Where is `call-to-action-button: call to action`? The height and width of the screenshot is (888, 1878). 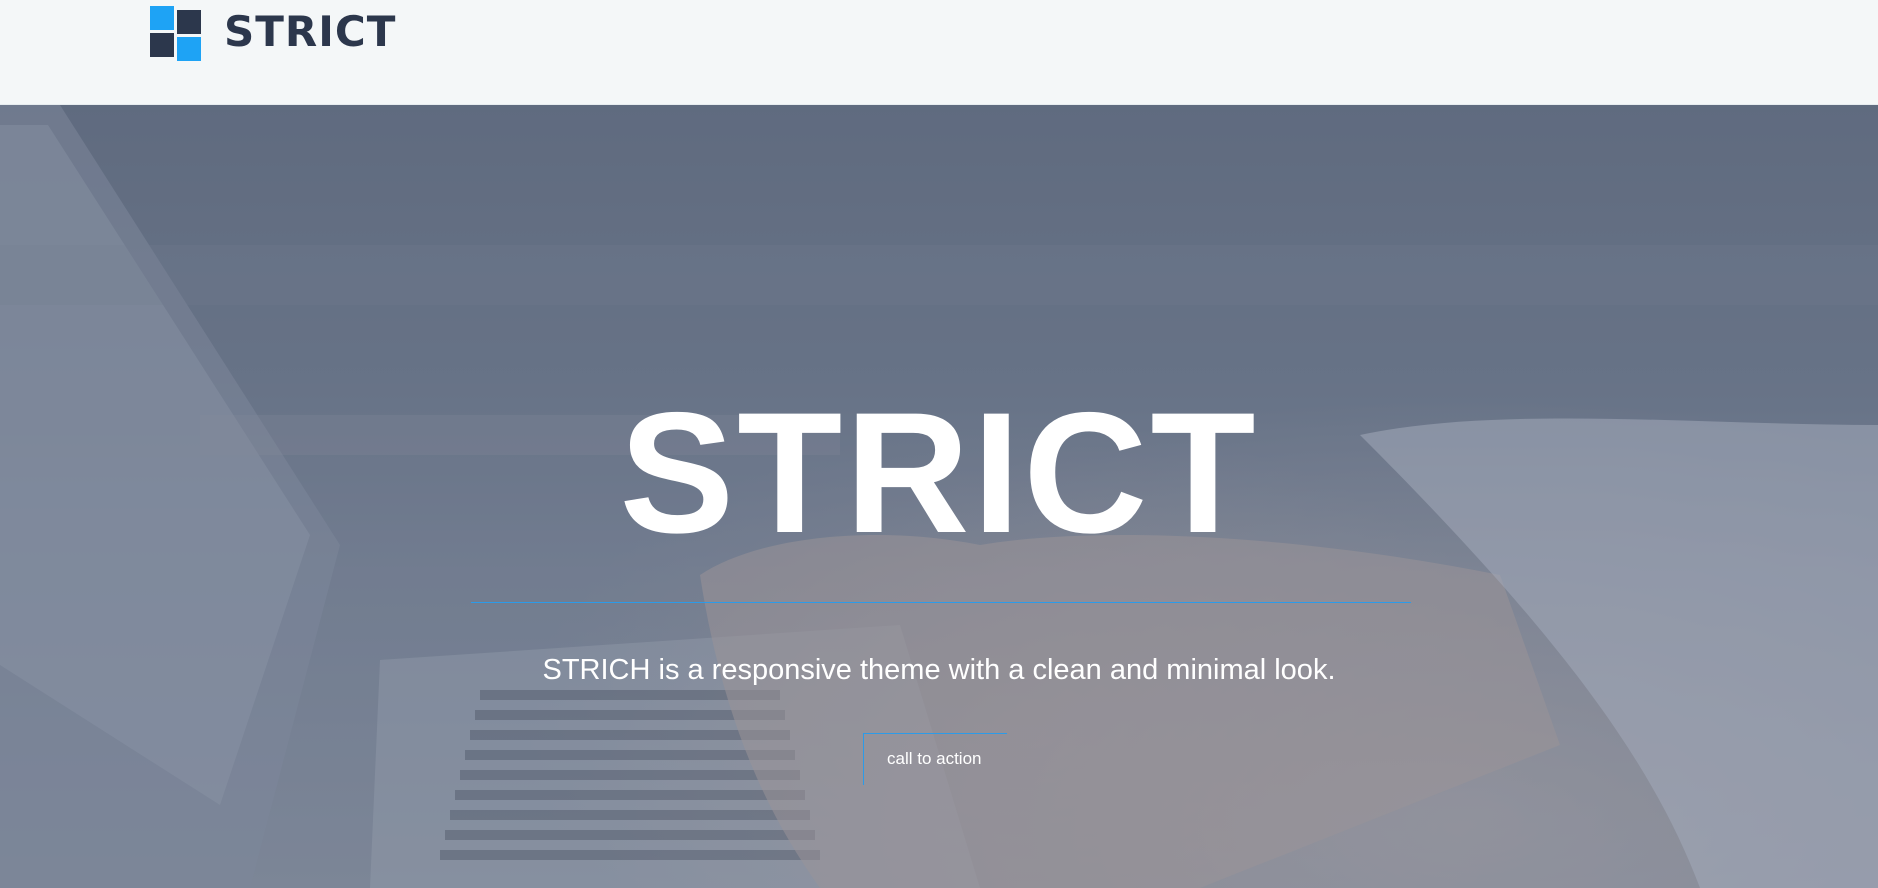
call-to-action-button: call to action is located at coordinates (935, 759).